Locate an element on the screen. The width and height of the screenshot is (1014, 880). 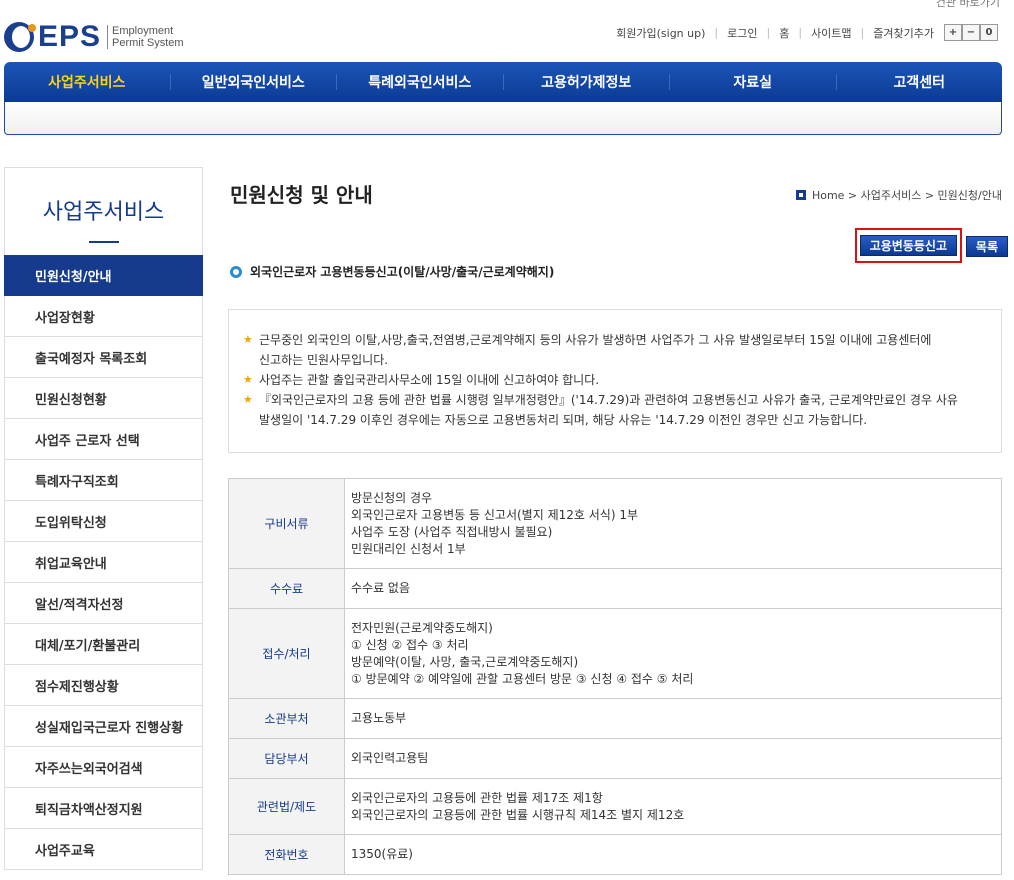
sidebar-item-special-job-search: 특례자구직조회 is located at coordinates (103, 480).